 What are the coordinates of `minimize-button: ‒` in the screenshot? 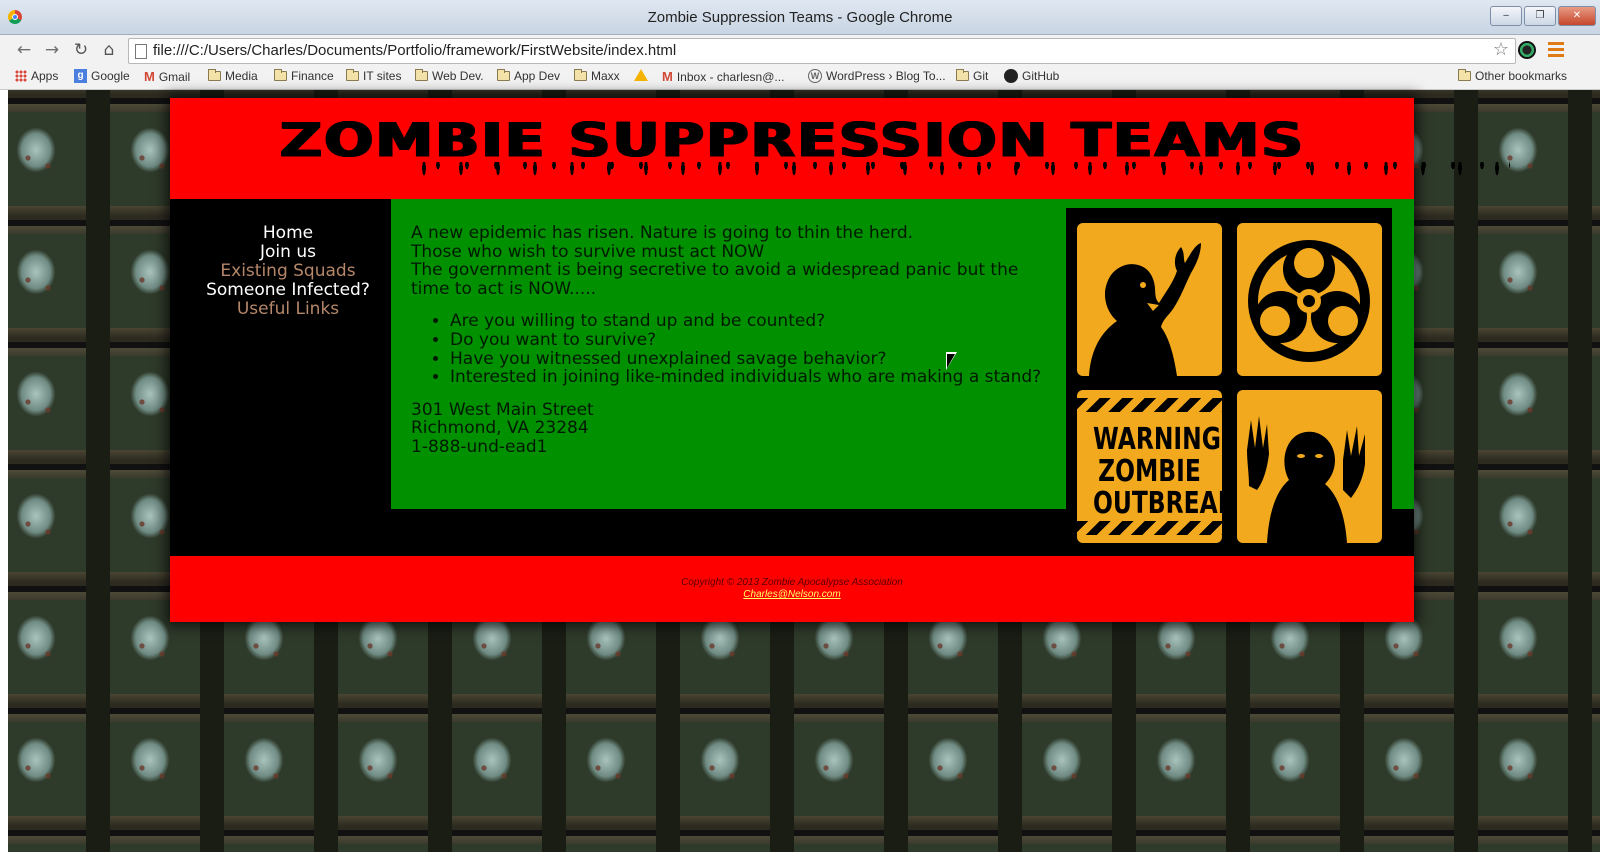 It's located at (1506, 16).